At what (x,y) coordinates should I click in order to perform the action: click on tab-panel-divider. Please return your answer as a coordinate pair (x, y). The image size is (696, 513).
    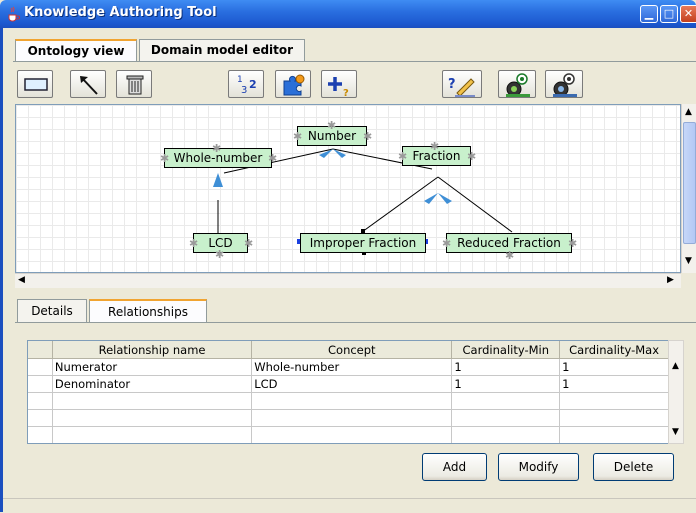
    Looking at the image, I should click on (354, 61).